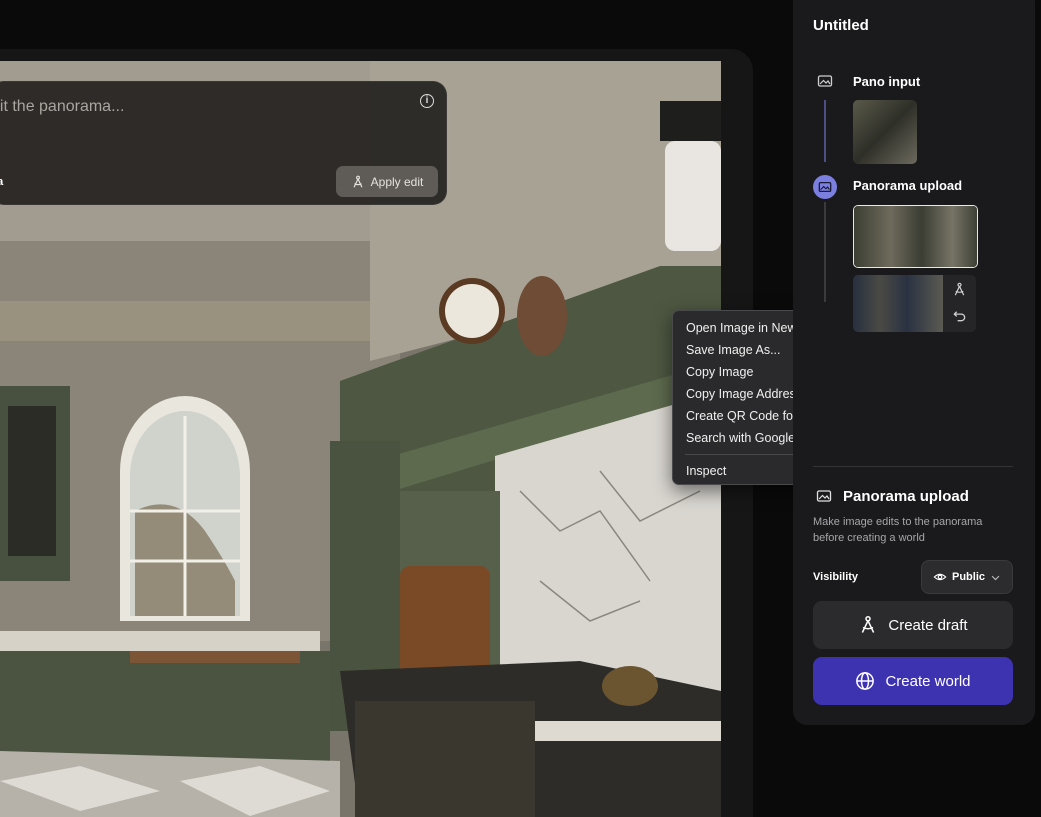  Describe the element at coordinates (223, 143) in the screenshot. I see `edit-prompt-box: dit the panorama... i ea Apply edit` at that location.